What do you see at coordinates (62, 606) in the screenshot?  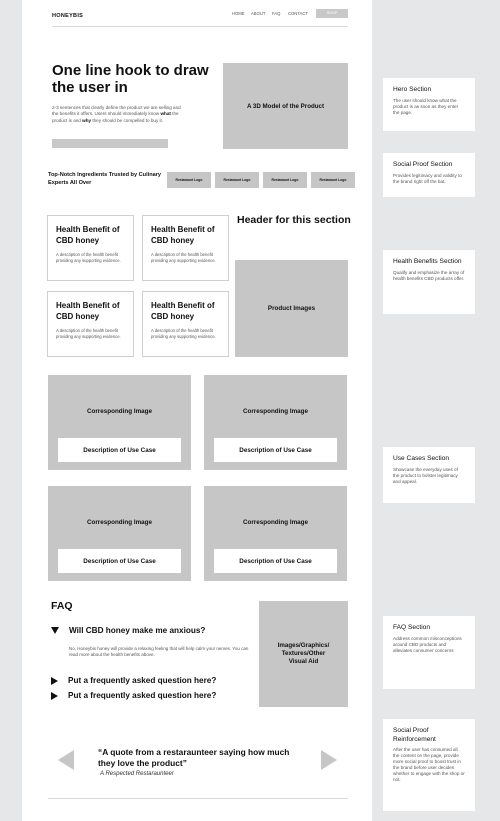 I see `faq-title: FAQ` at bounding box center [62, 606].